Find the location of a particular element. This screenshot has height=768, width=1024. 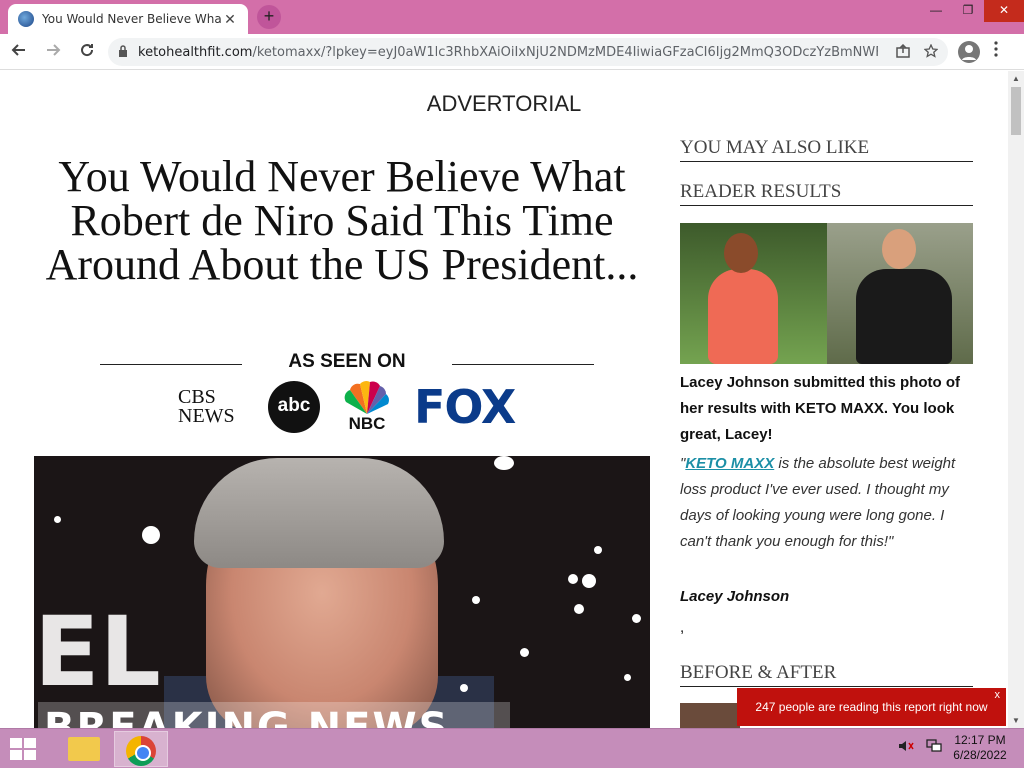

browser-titlebar: You Would Never Believe What R ✕ + — ❐ ✕ is located at coordinates (512, 17).